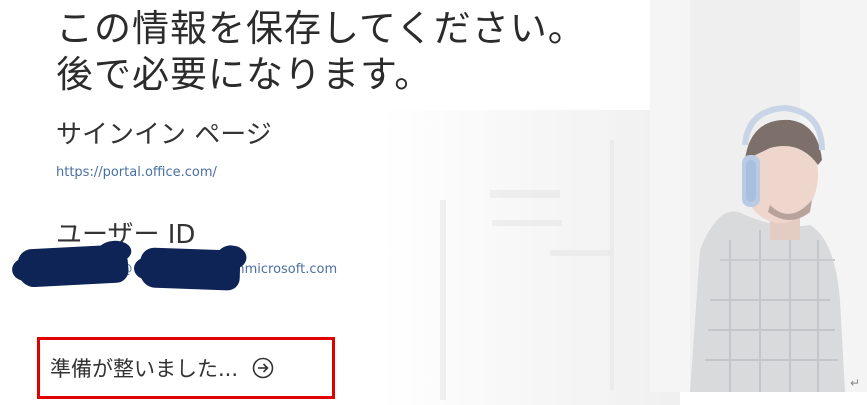 This screenshot has height=405, width=867. What do you see at coordinates (321, 28) in the screenshot?
I see `heading-line-1: この情報を保存してください。` at bounding box center [321, 28].